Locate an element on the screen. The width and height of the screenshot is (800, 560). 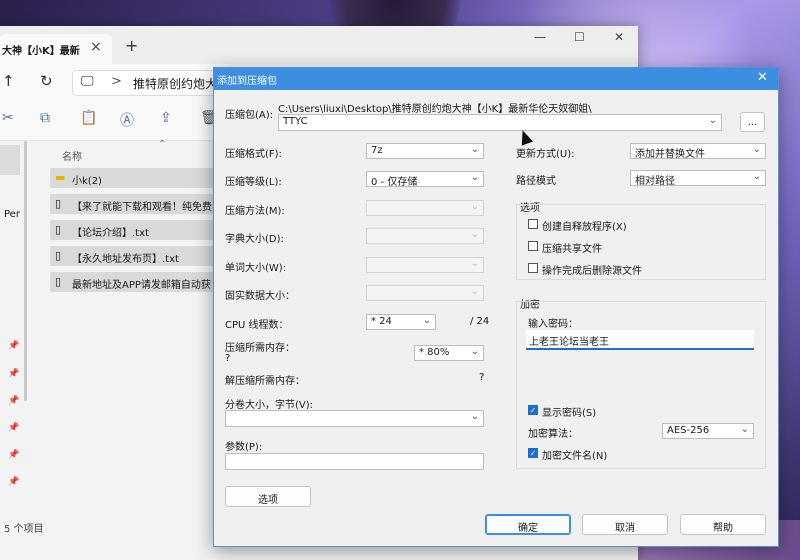
path-mode-select: 相对路径 ⌄ is located at coordinates (698, 178).